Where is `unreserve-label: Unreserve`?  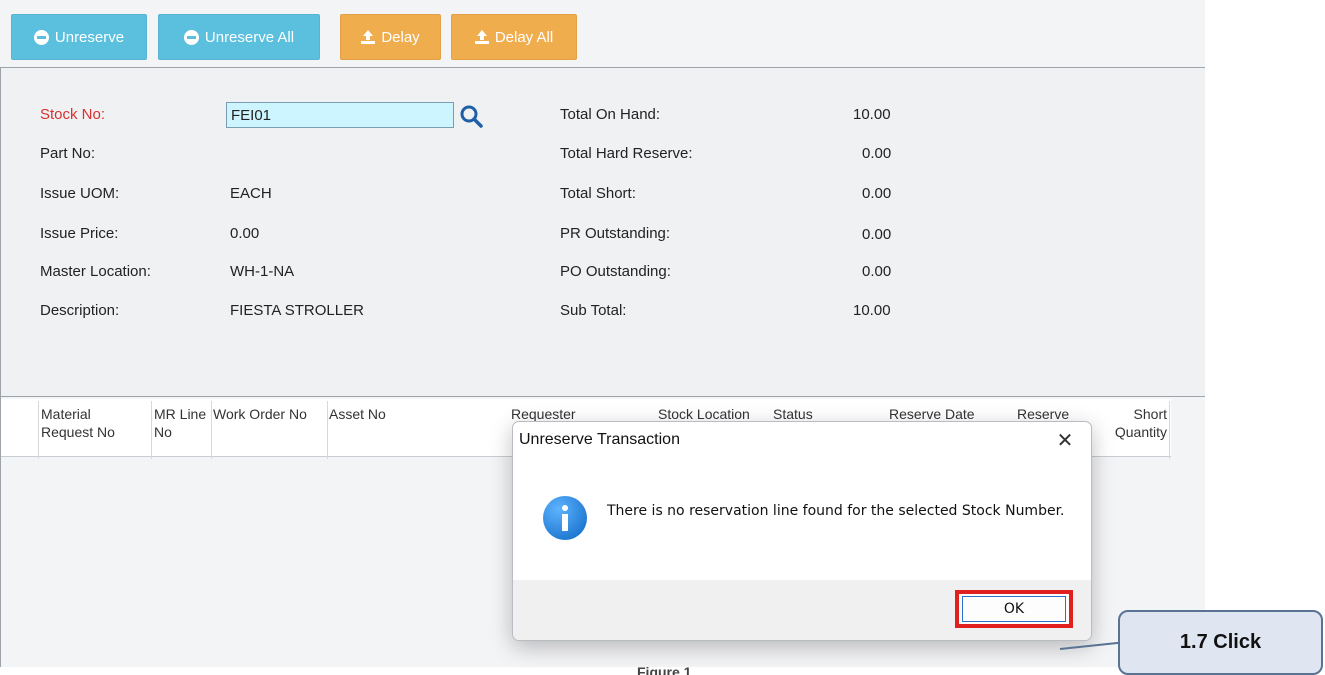
unreserve-label: Unreserve is located at coordinates (89, 37).